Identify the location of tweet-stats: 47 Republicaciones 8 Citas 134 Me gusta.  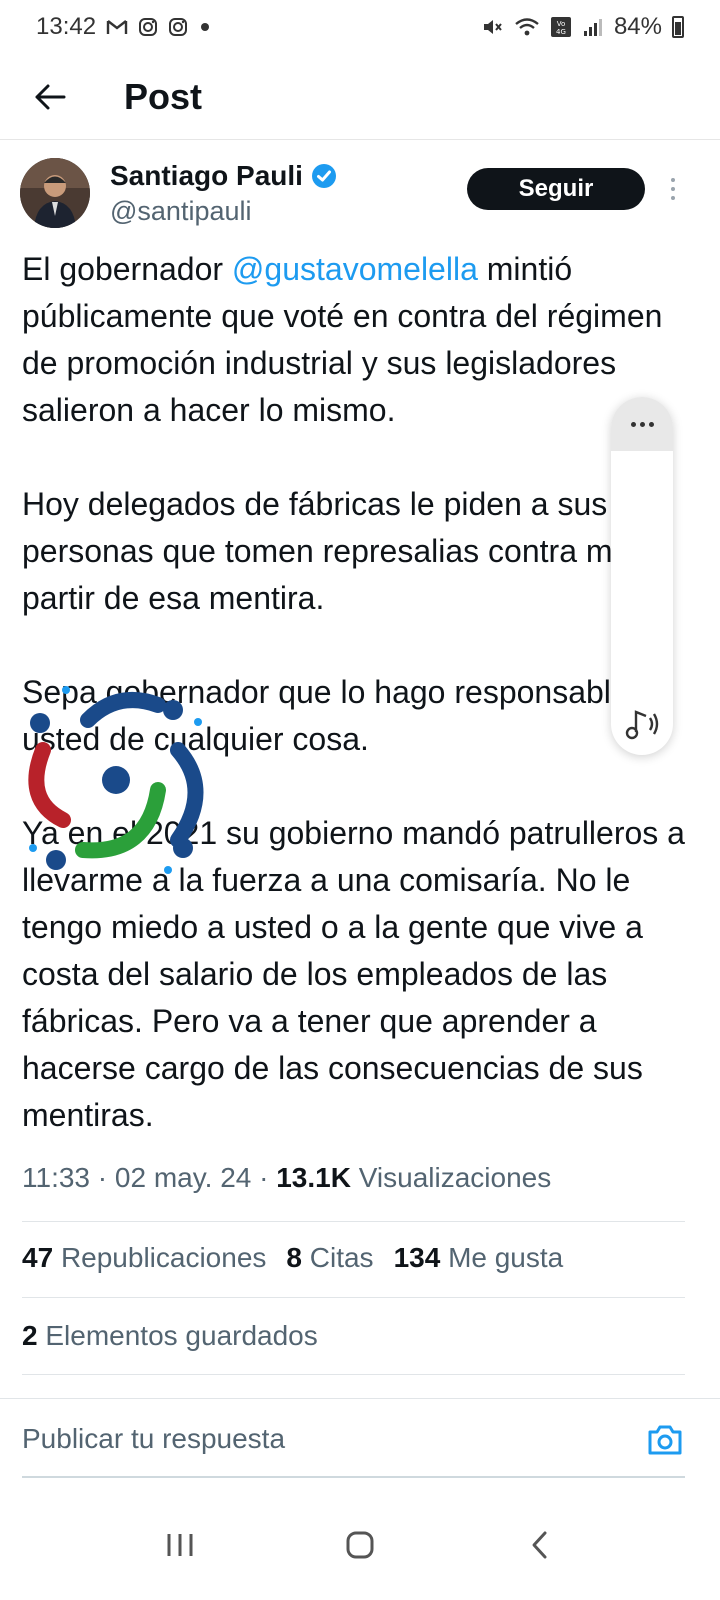
(292, 1258).